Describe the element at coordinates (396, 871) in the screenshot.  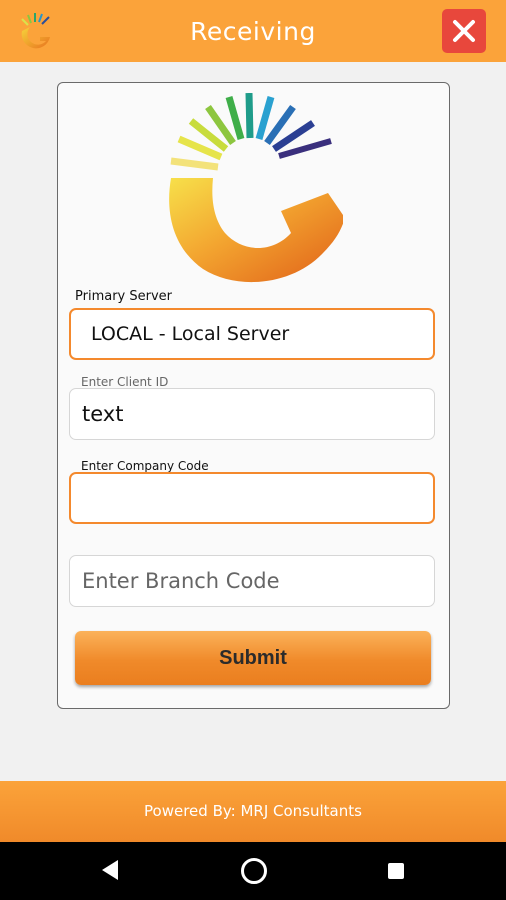
I see `recent-apps-icon` at that location.